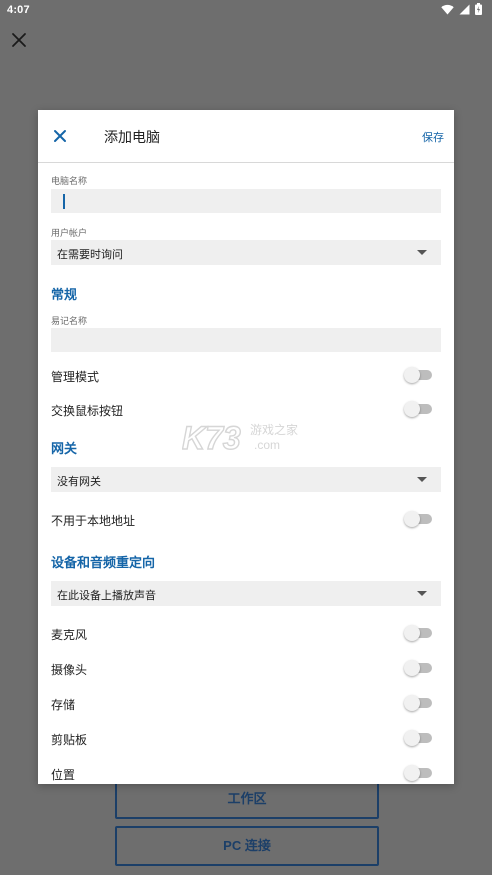 The image size is (492, 875). I want to click on bypass-local-label: 不用于本地地址, so click(93, 521).